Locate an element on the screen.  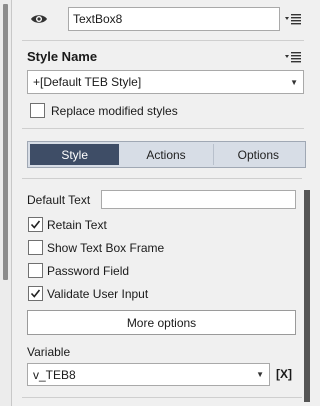
bottom-divider is located at coordinates (162, 397).